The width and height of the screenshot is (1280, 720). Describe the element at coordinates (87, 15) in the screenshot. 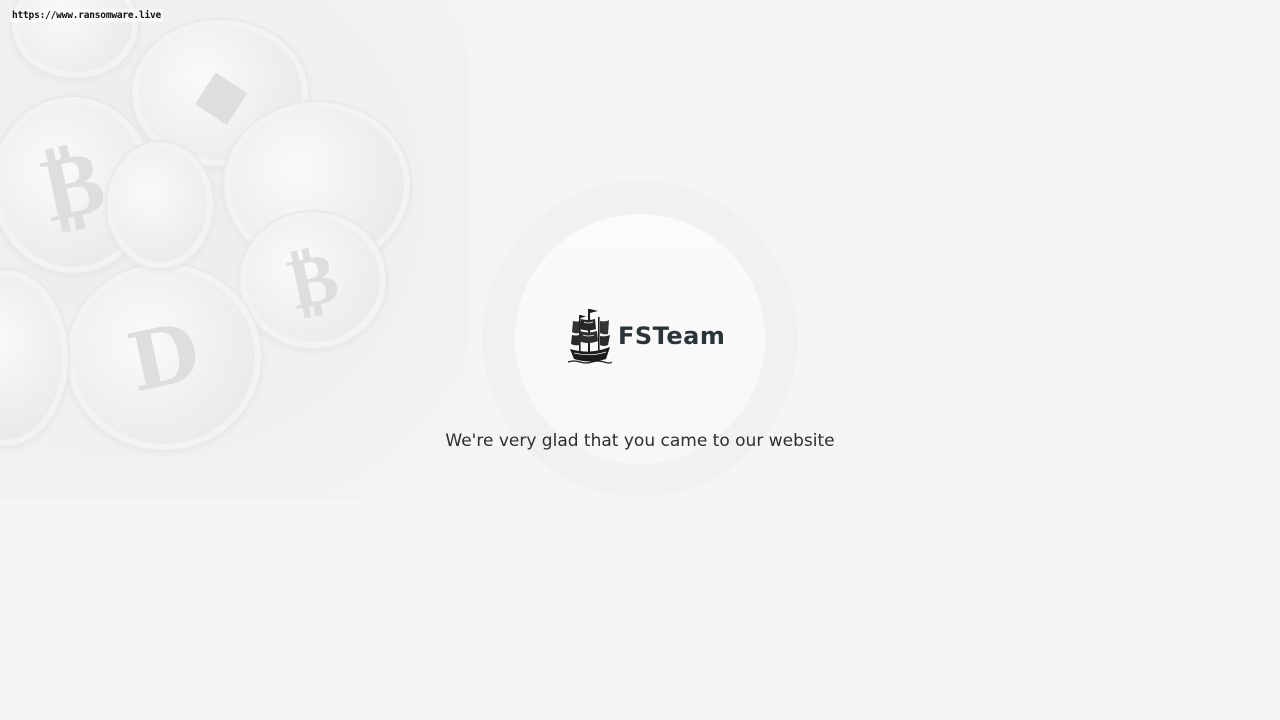

I see `source-url-label: https://www.ransomware.live` at that location.